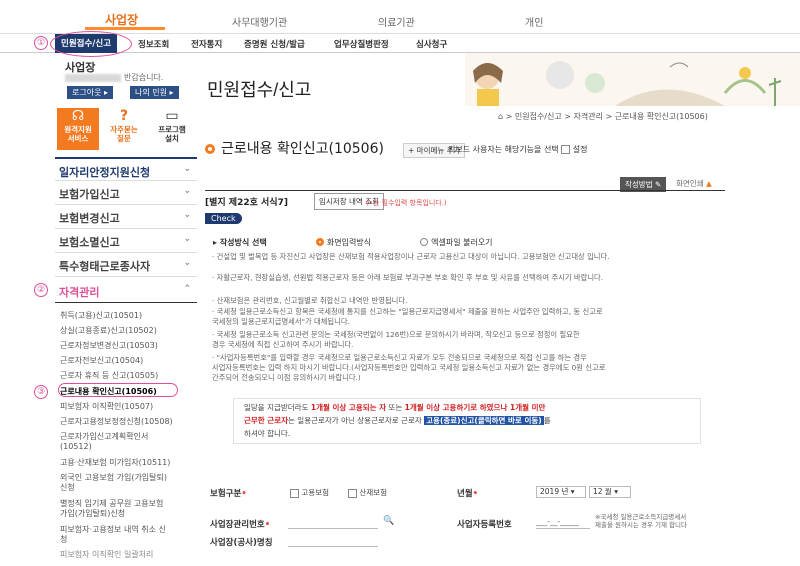 The width and height of the screenshot is (800, 566). I want to click on menu-info-lookup: 정보조회, so click(153, 44).